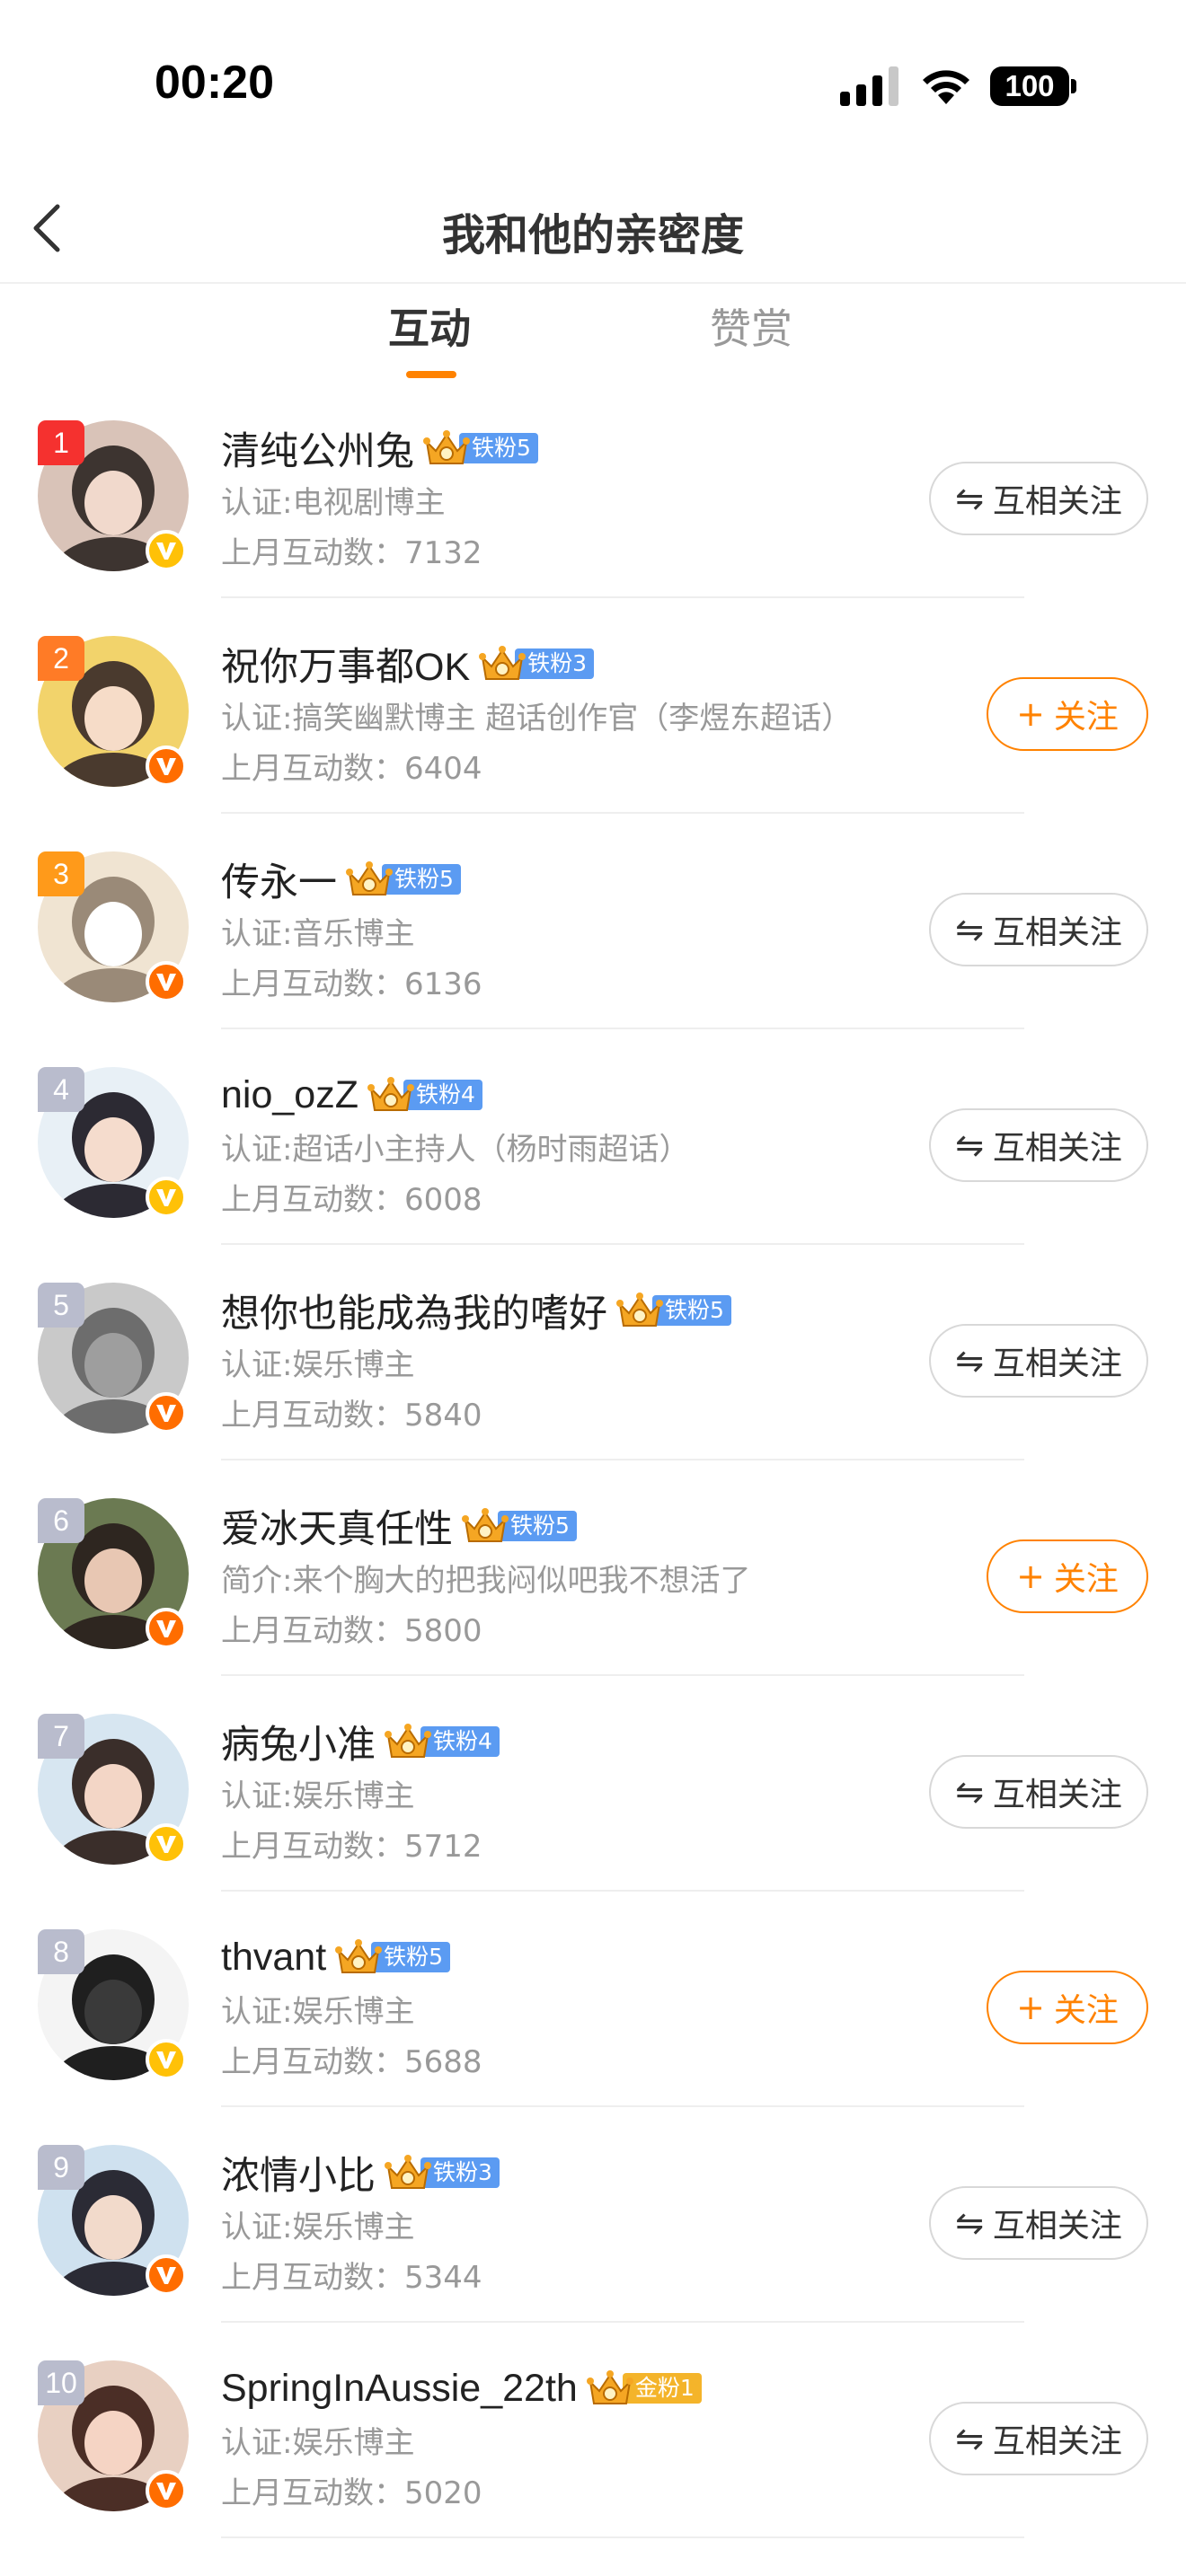 Image resolution: width=1186 pixels, height=2576 pixels. What do you see at coordinates (351, 1631) in the screenshot?
I see `interaction-count: 上月互动数：5800` at bounding box center [351, 1631].